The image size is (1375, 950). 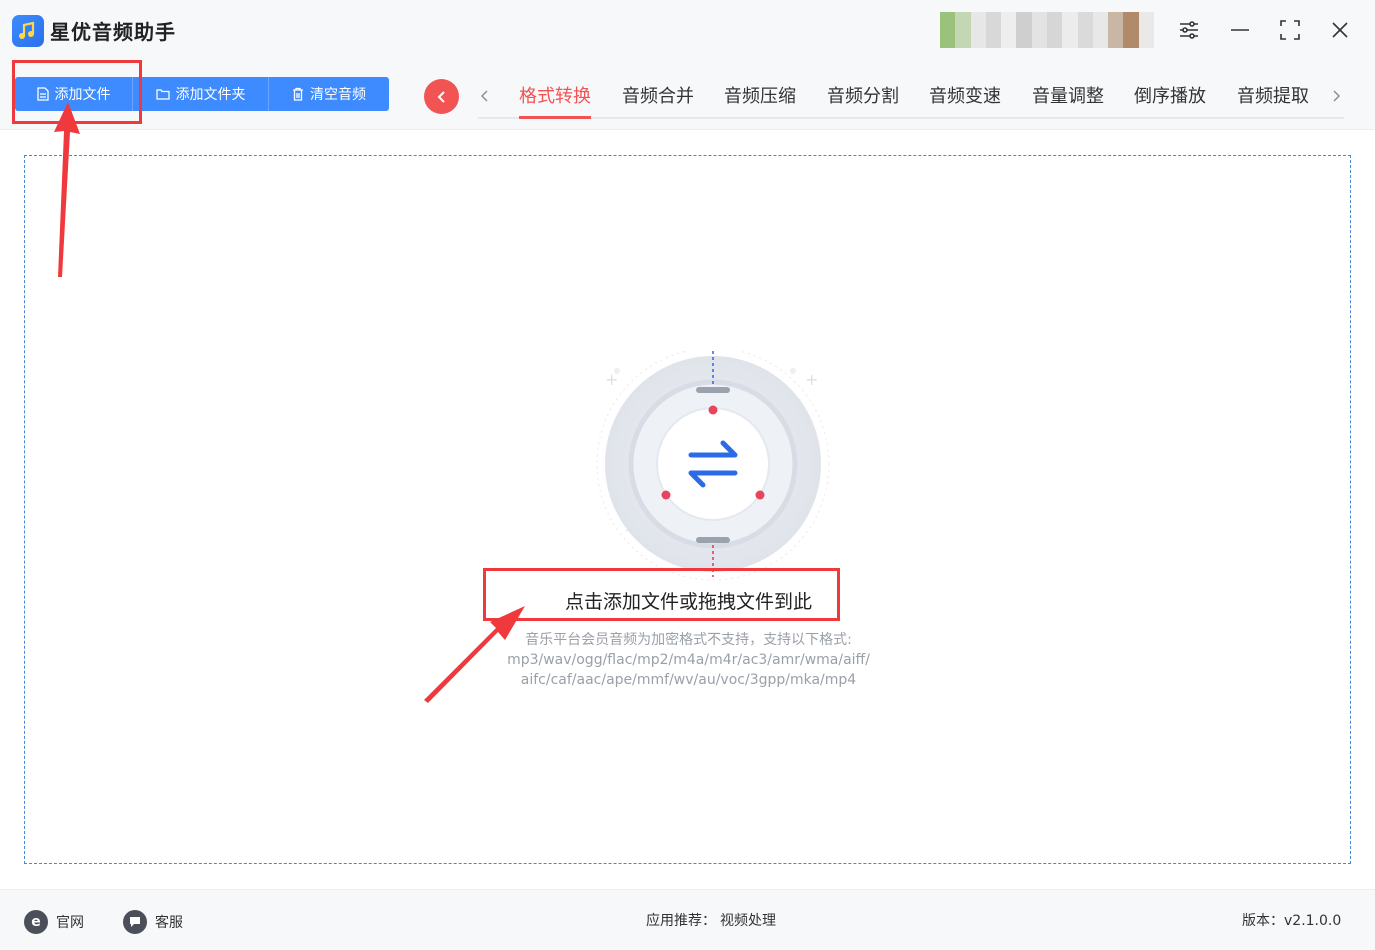 I want to click on tab-reverse-play: 倒序播放, so click(x=1170, y=99).